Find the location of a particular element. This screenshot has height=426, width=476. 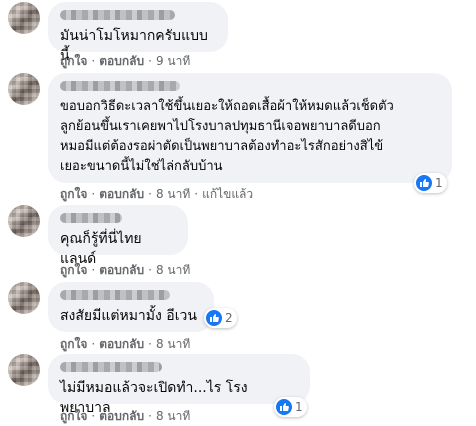

reaction-badge: 2 is located at coordinates (220, 318).